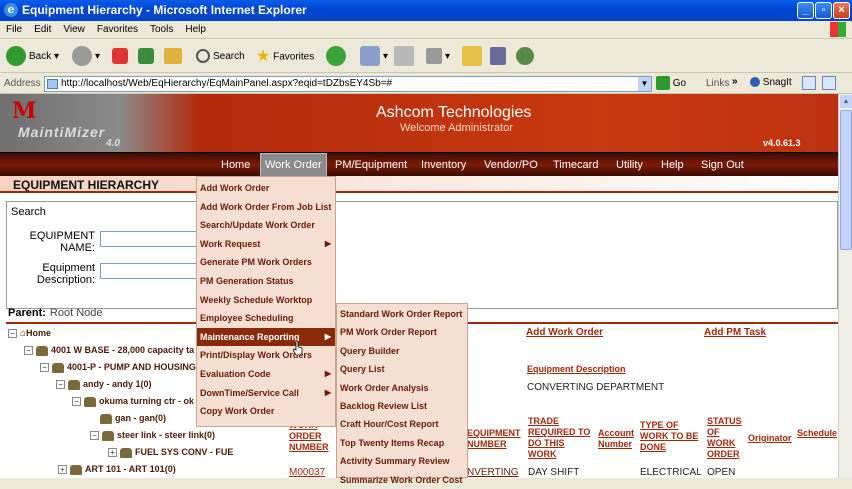  I want to click on address-dropdown-icon: ▼, so click(644, 84).